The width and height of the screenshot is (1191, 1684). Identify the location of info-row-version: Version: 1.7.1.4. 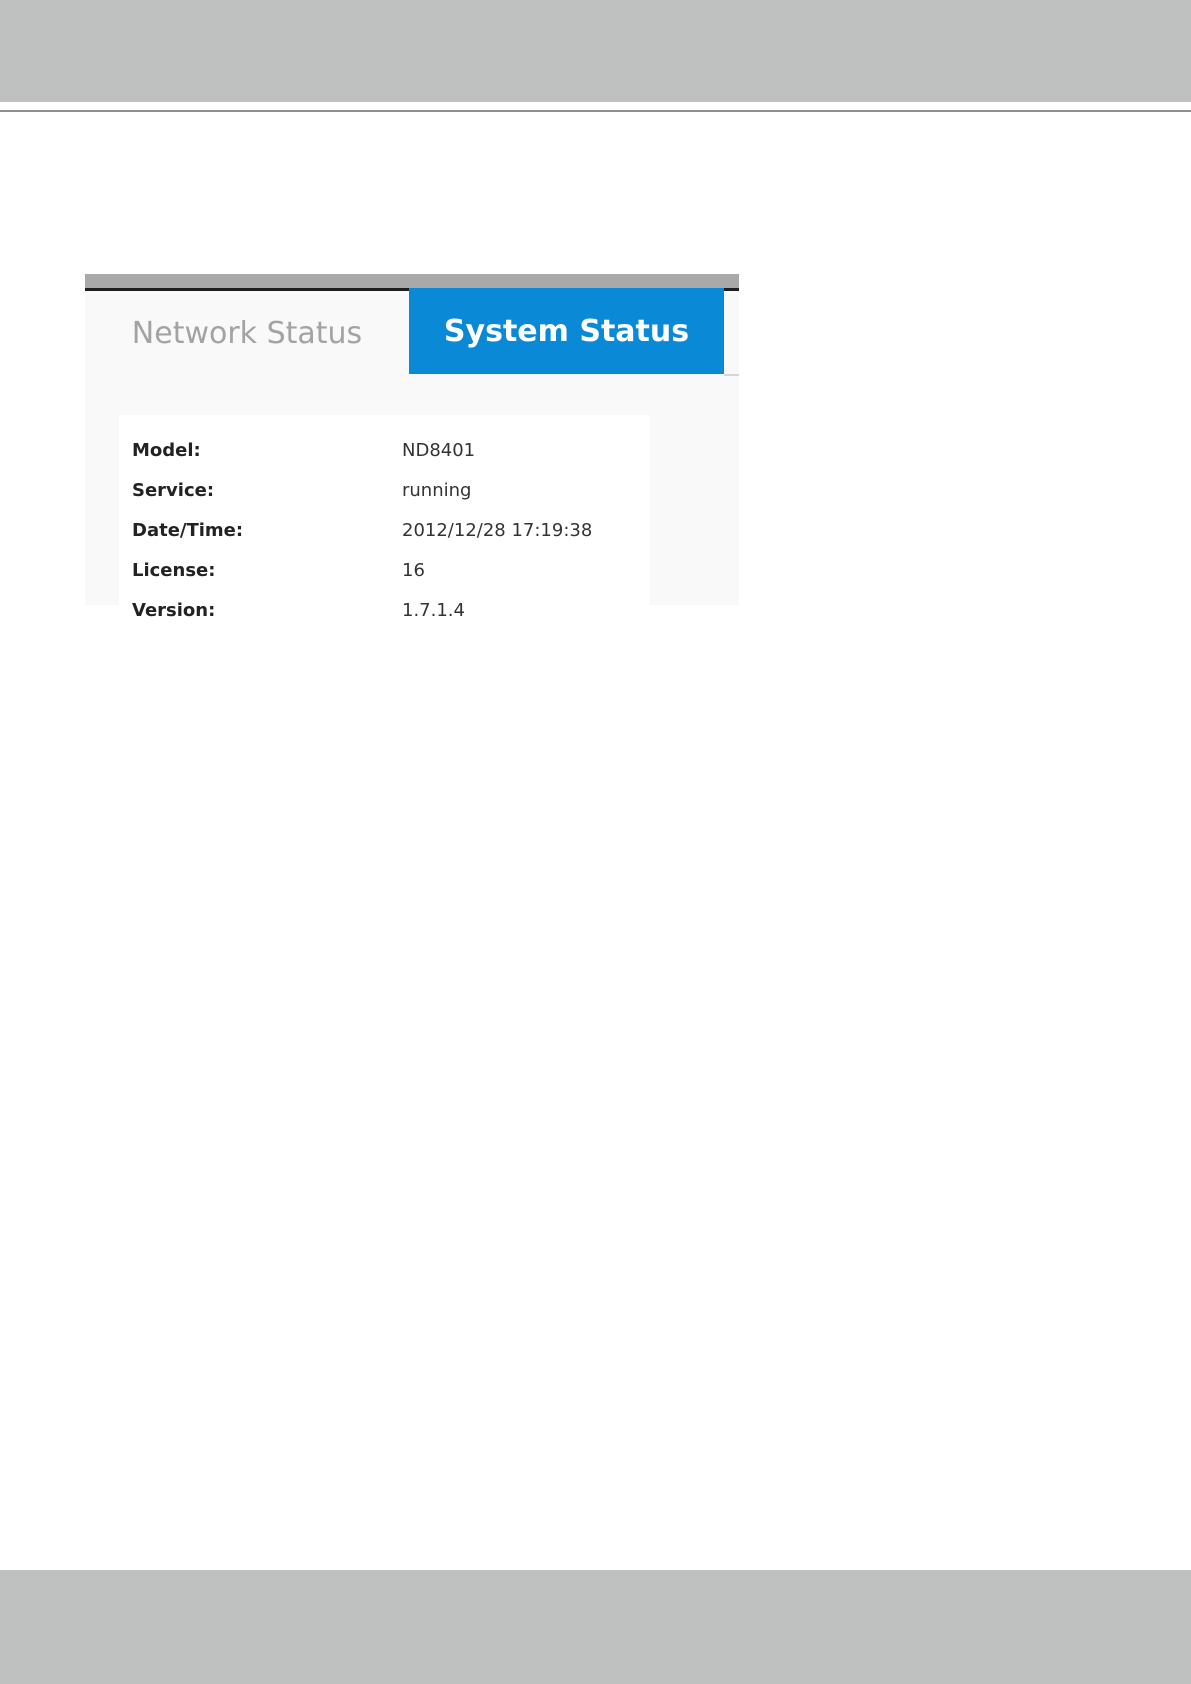
(402, 620).